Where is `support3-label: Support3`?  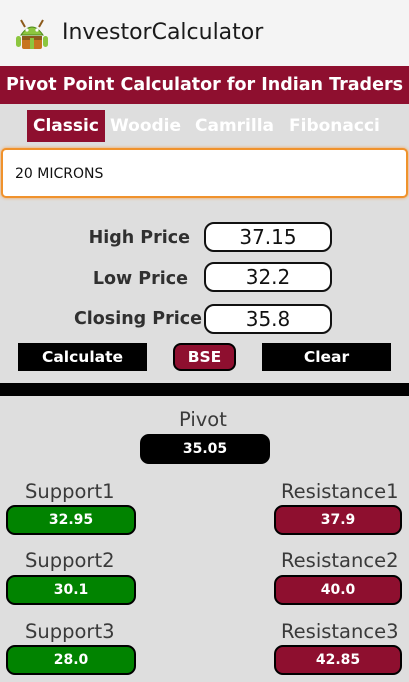 support3-label: Support3 is located at coordinates (70, 631).